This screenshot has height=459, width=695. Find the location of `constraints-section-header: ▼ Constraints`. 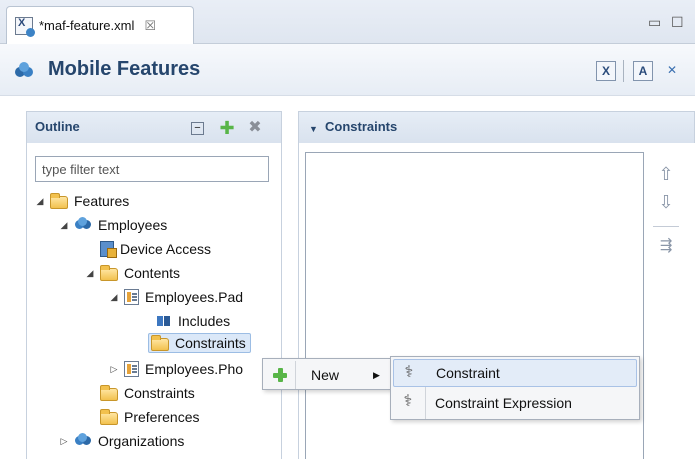

constraints-section-header: ▼ Constraints is located at coordinates (496, 127).